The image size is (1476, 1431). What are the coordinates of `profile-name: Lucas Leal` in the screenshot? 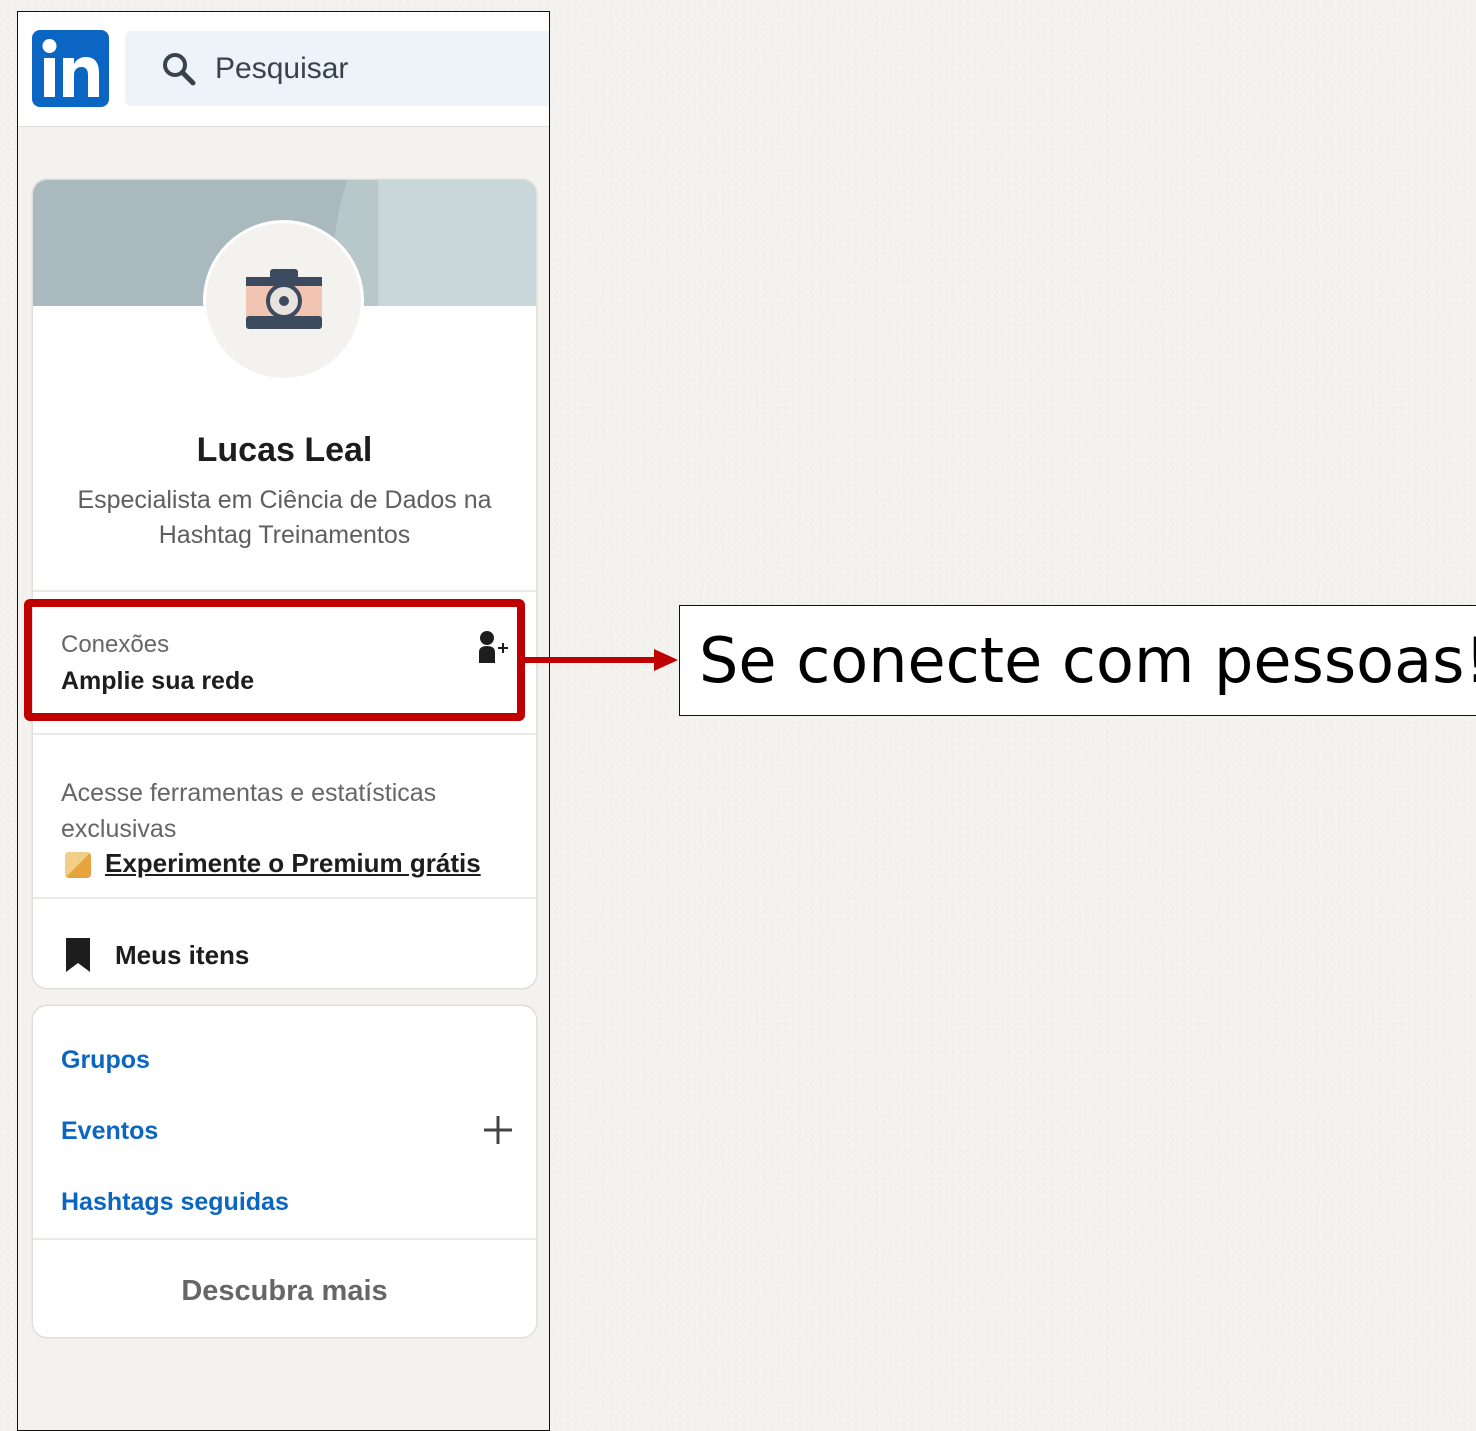 It's located at (284, 450).